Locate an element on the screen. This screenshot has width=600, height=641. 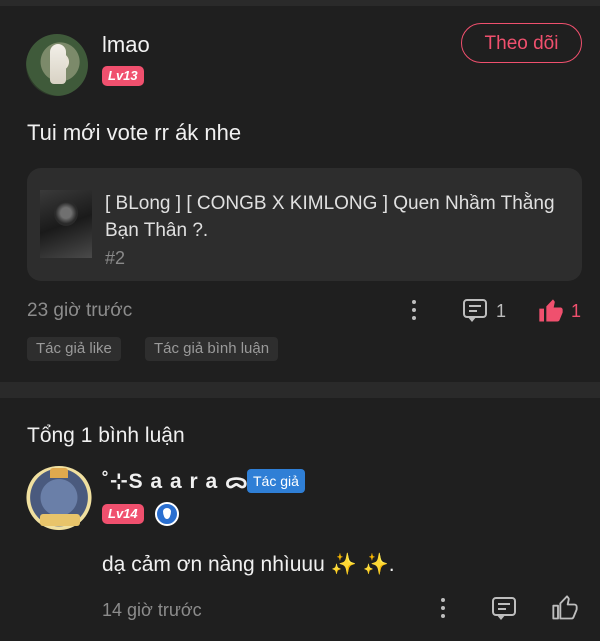
comment-count: 1 is located at coordinates (501, 311).